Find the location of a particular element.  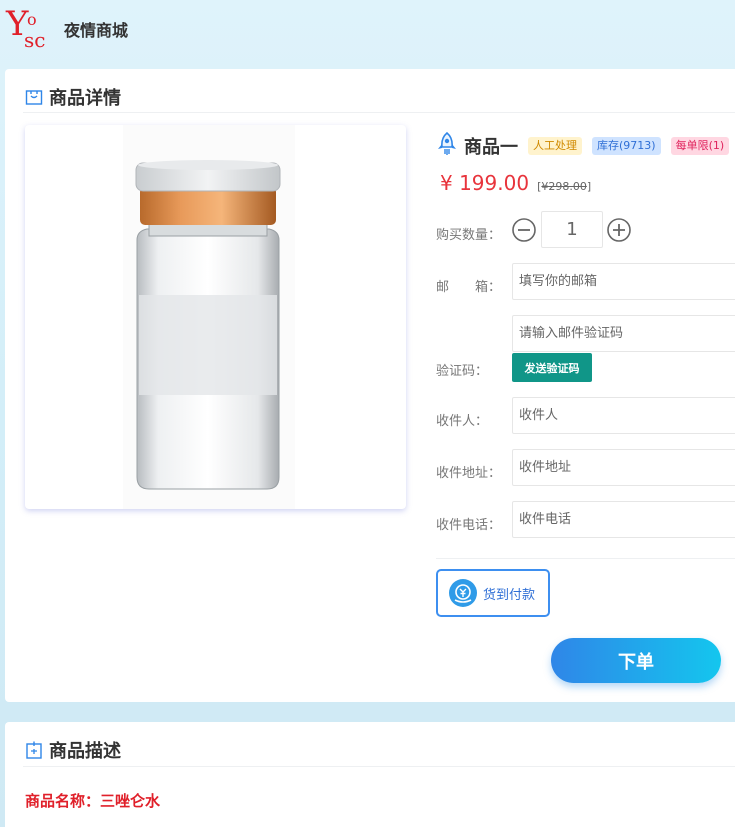

site-logo: Yo sc is located at coordinates (29, 29).